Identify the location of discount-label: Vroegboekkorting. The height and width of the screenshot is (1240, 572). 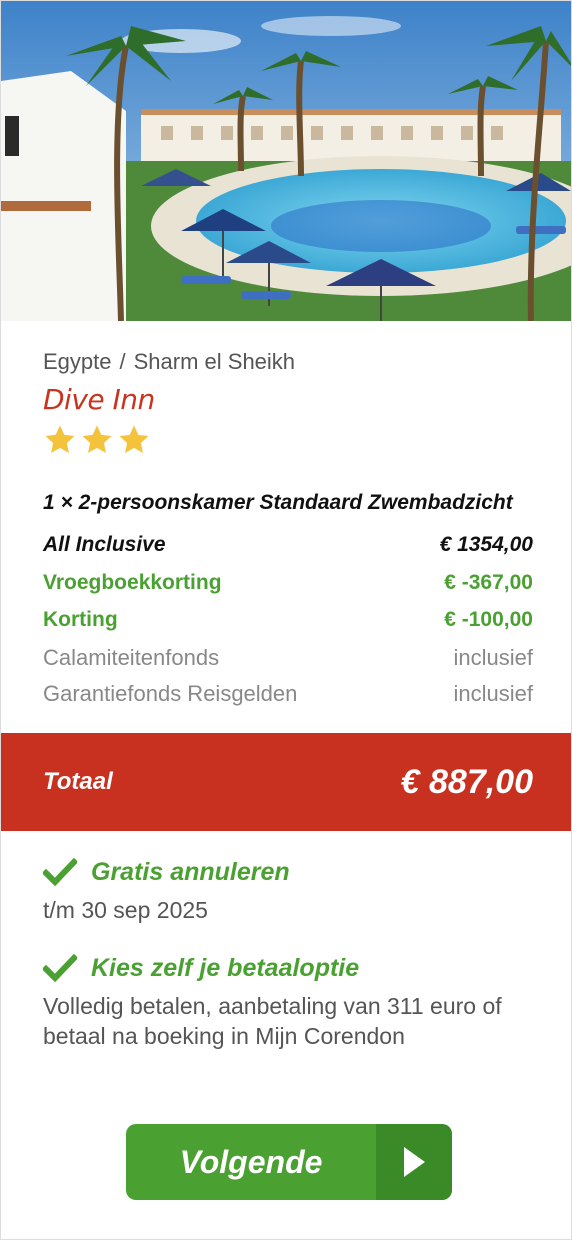
(132, 582).